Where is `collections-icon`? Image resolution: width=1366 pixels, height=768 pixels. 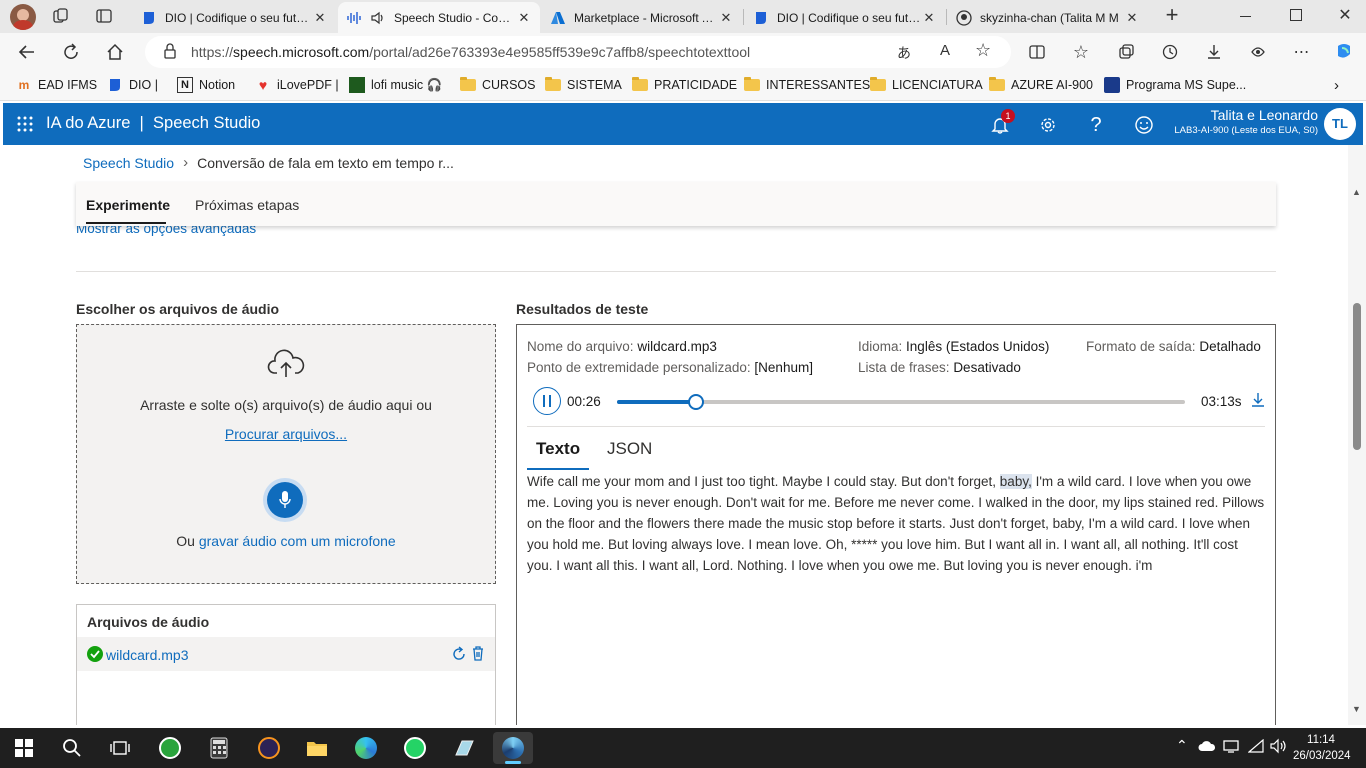
collections-icon is located at coordinates (1126, 52).